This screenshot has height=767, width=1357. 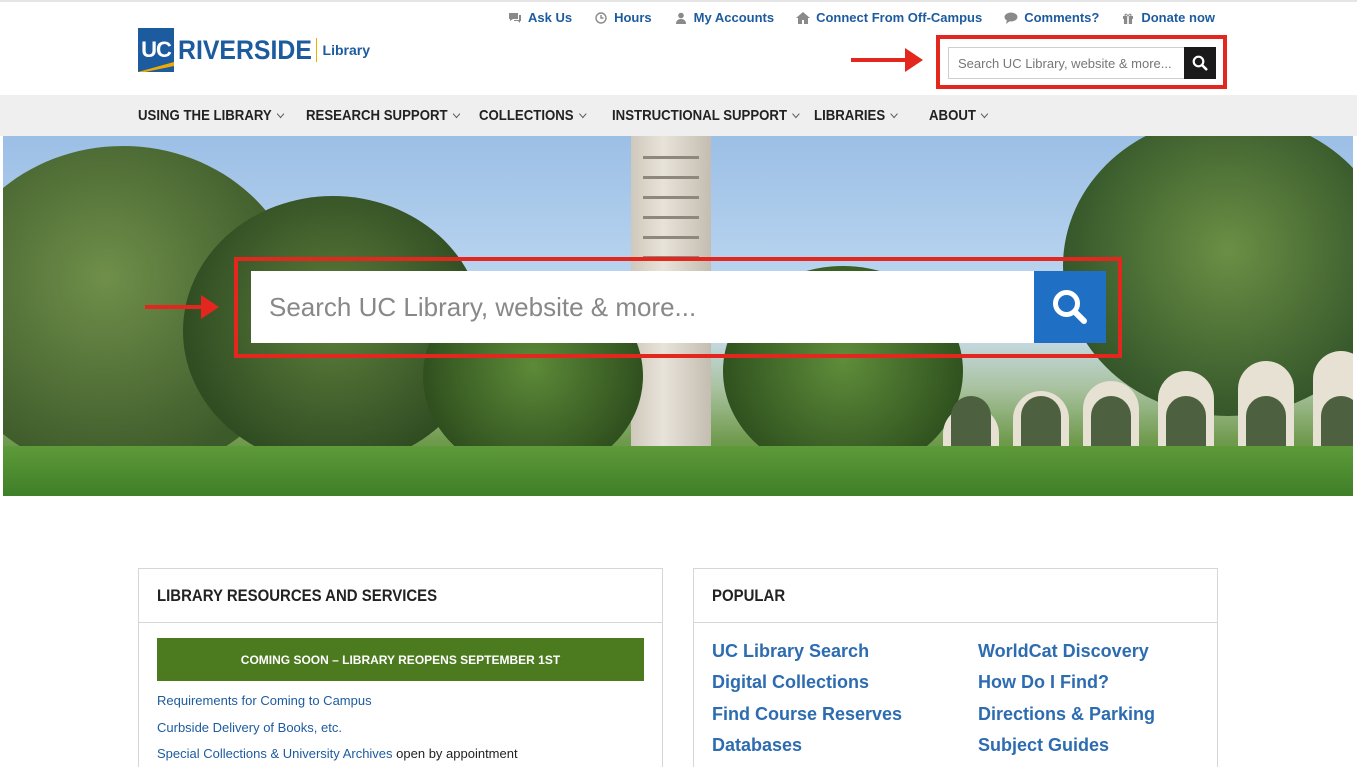 I want to click on util-link-label: Connect From Off-Campus, so click(x=899, y=17).